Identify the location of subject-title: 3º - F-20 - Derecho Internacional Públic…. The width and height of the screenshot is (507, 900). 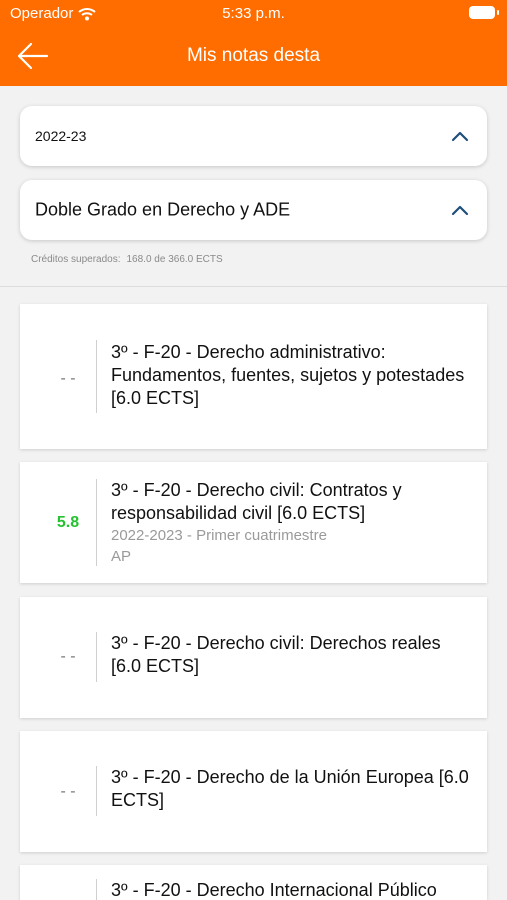
(274, 890).